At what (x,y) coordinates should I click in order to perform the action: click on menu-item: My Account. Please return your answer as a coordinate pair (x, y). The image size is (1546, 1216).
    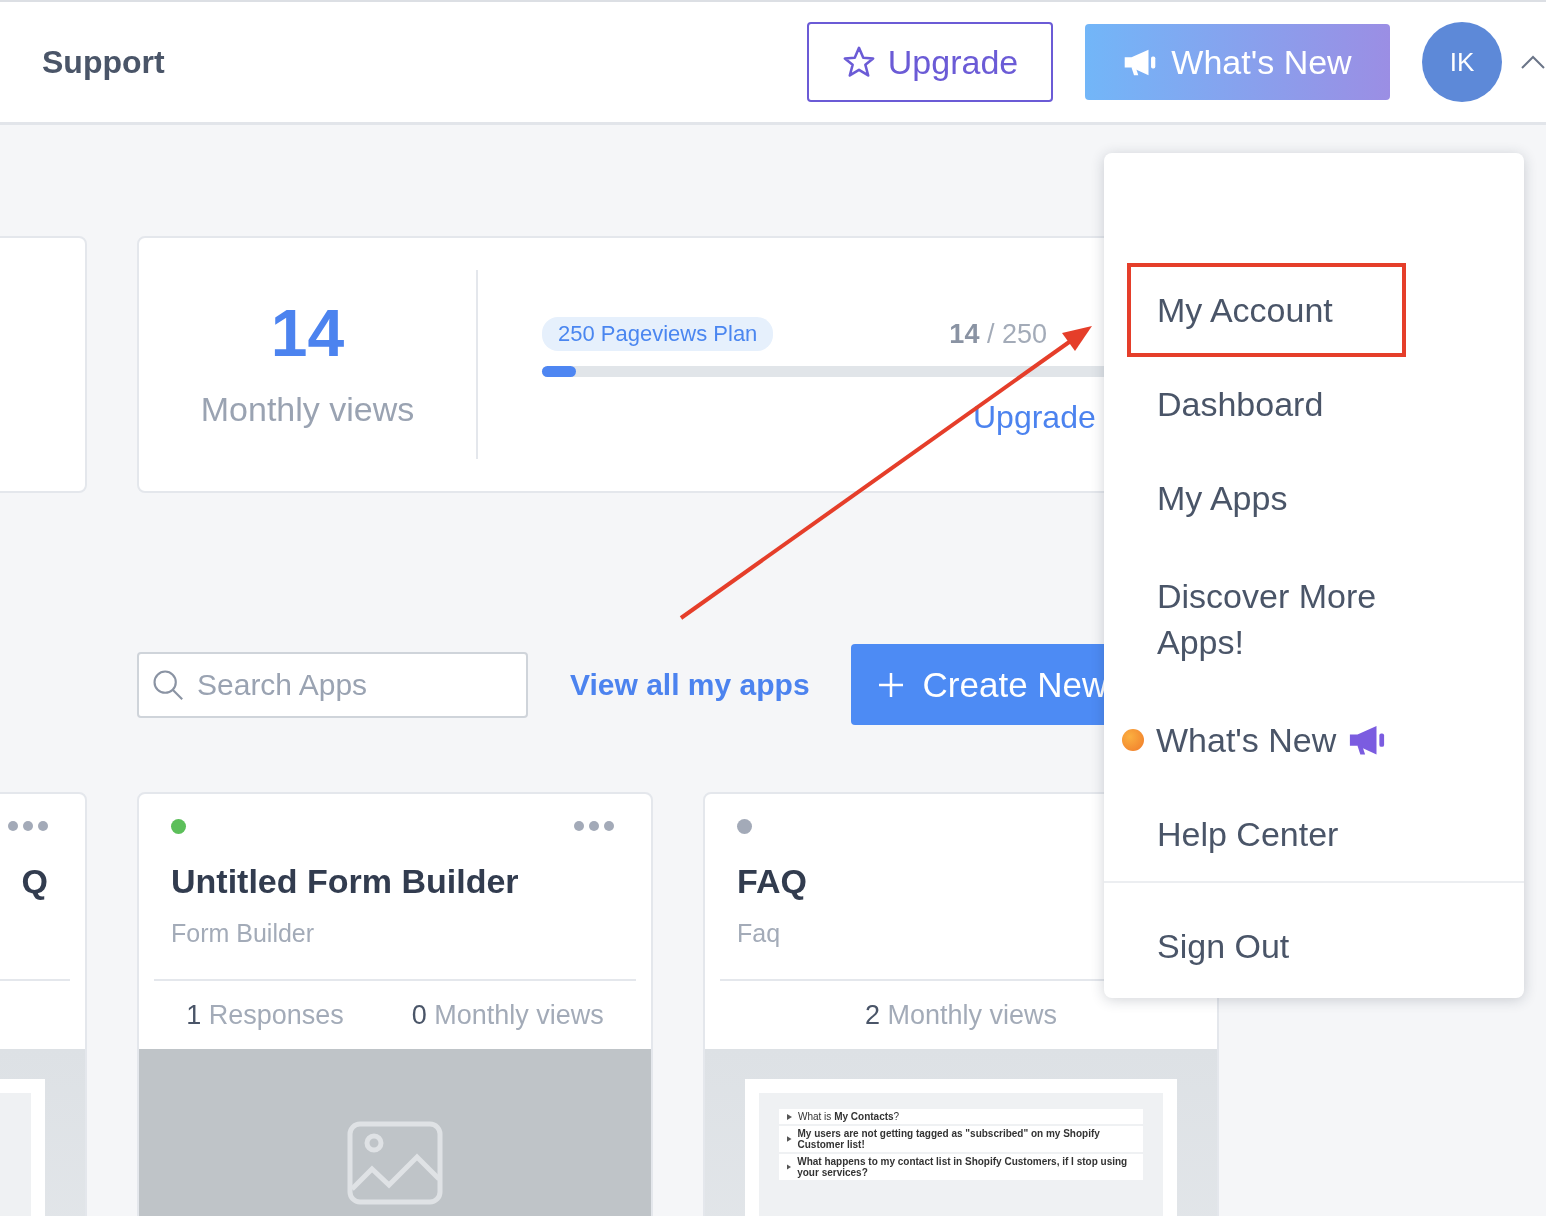
    Looking at the image, I should click on (1266, 310).